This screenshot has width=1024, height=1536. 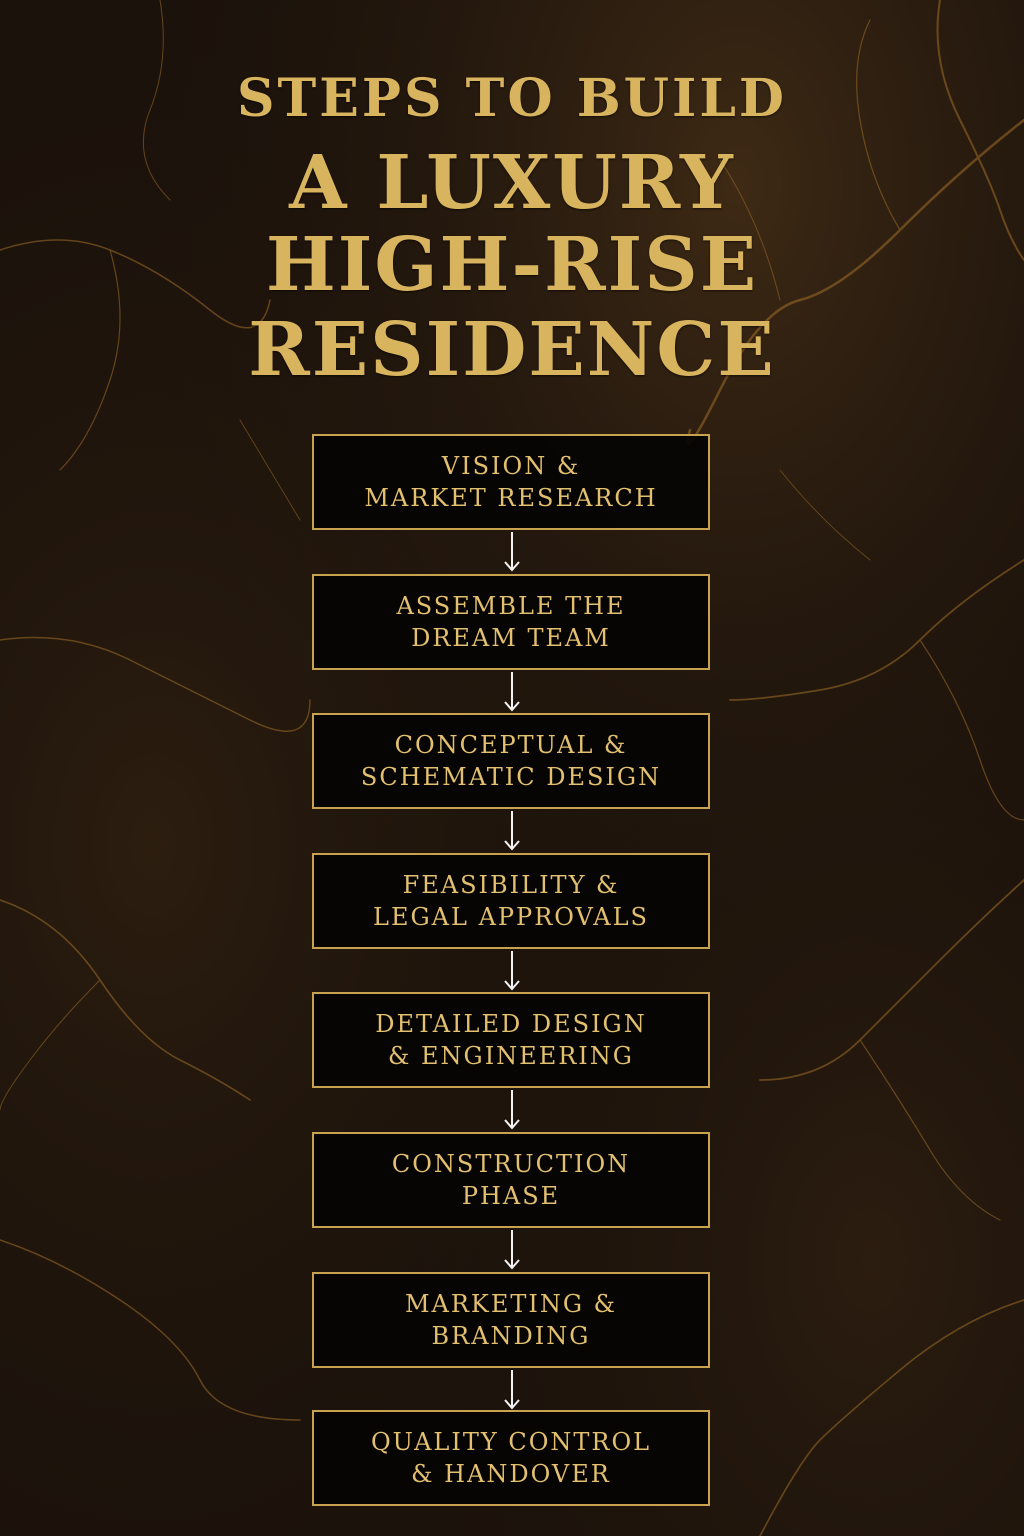 I want to click on step-quality-control-handover: QUALITY CONTROL & HANDOVER, so click(x=511, y=1458).